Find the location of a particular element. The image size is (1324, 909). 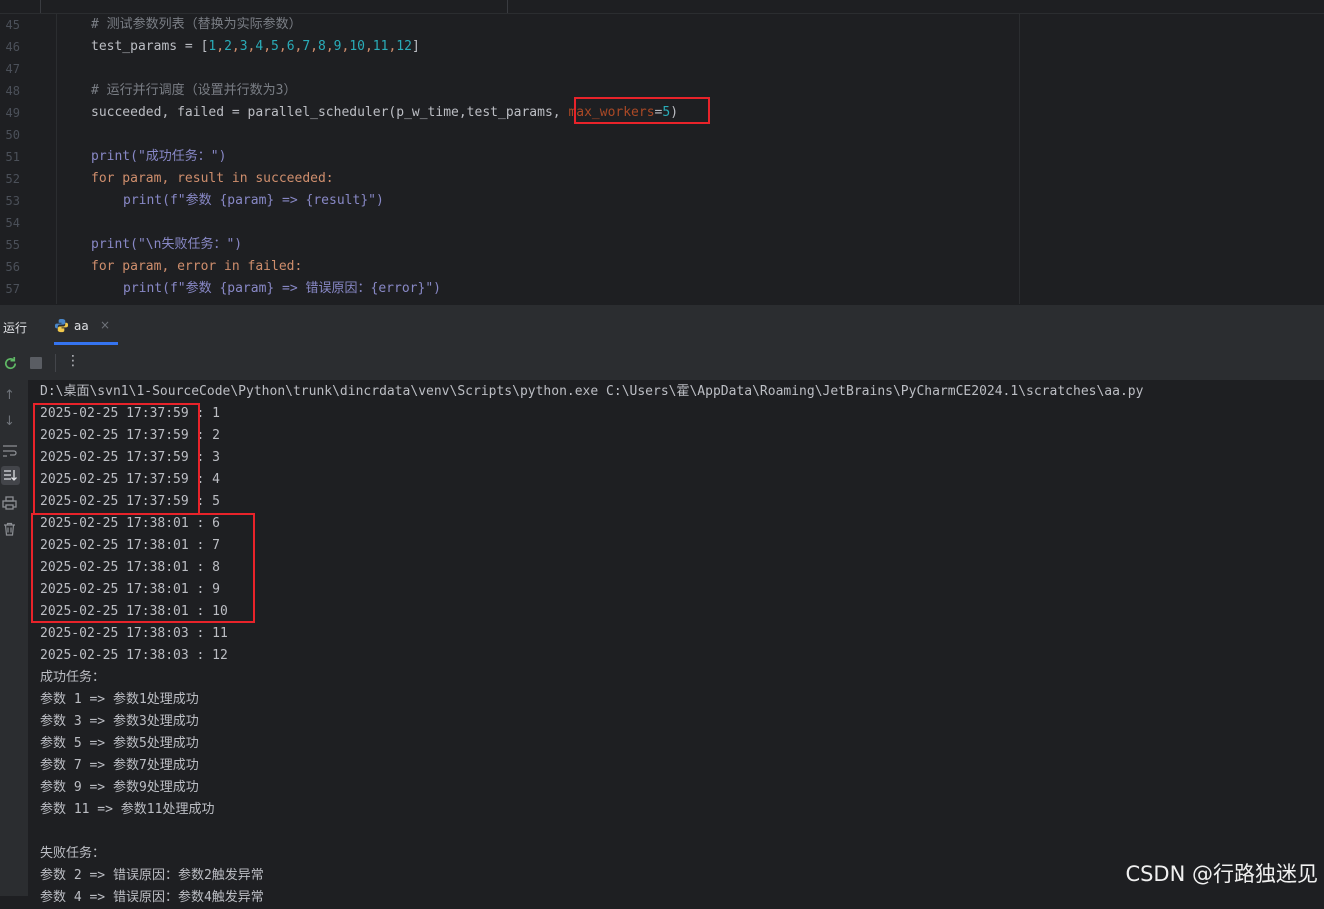

highlight-box-max-workers is located at coordinates (642, 110).